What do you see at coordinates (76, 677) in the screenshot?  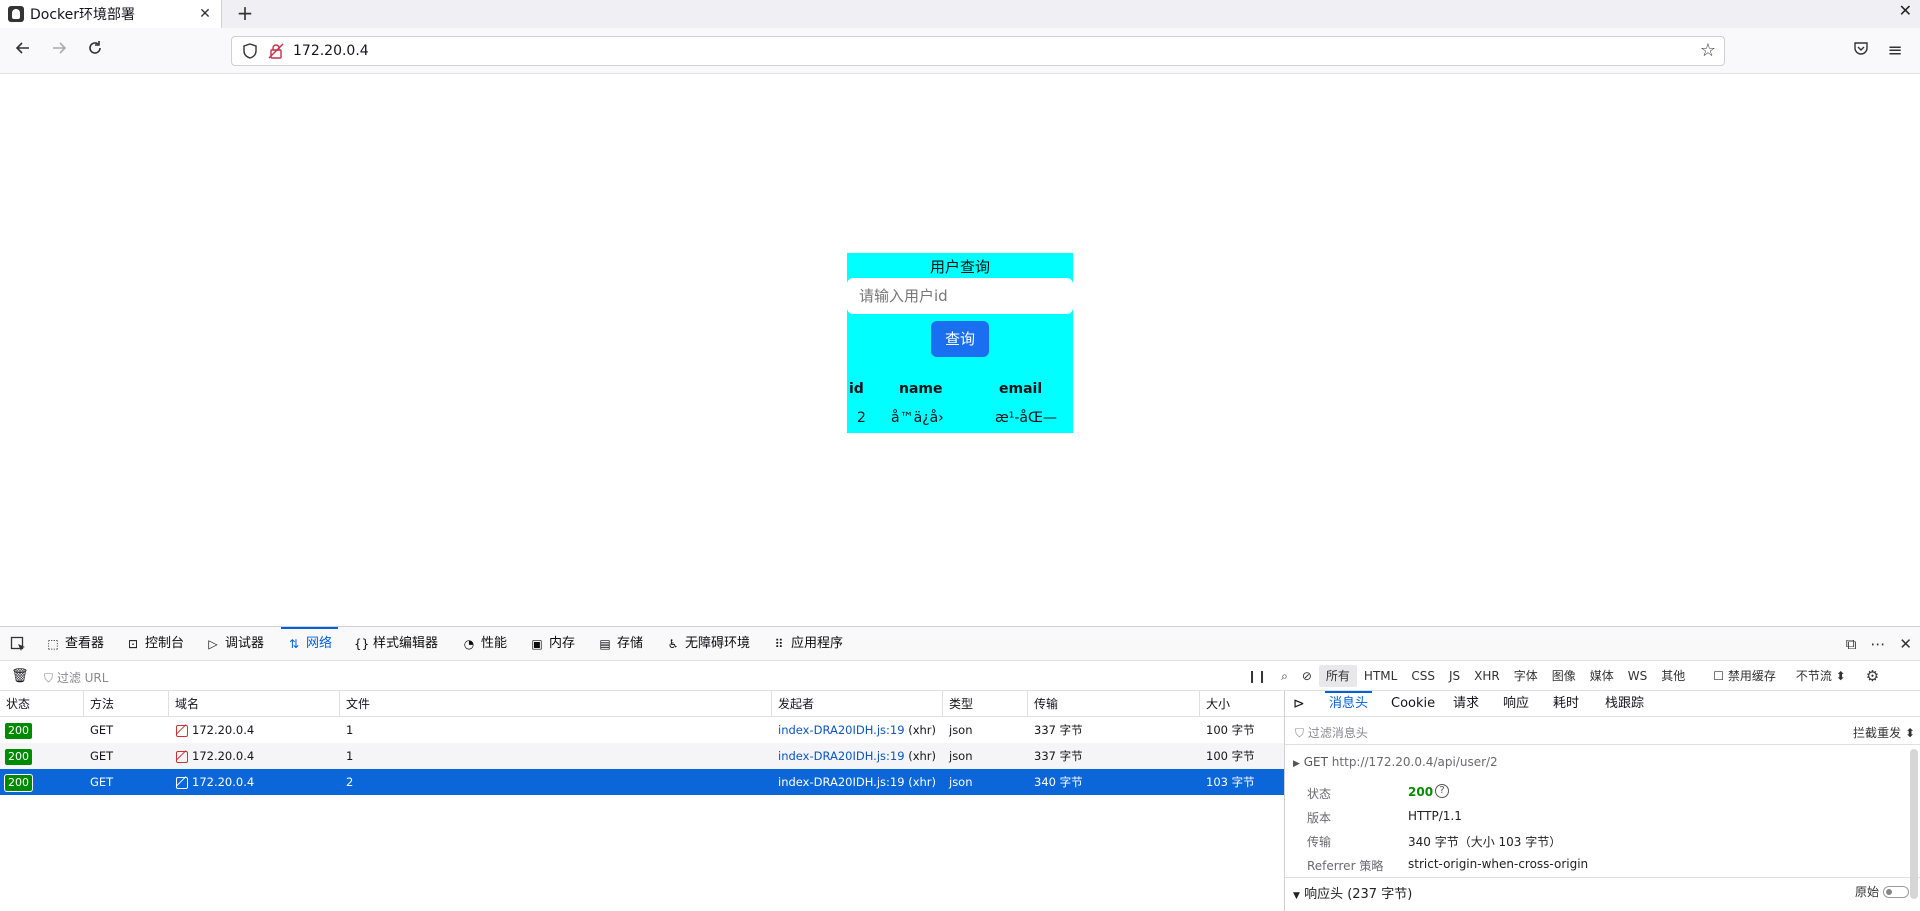 I see `filter-url-input: ⛉ 过滤 URL` at bounding box center [76, 677].